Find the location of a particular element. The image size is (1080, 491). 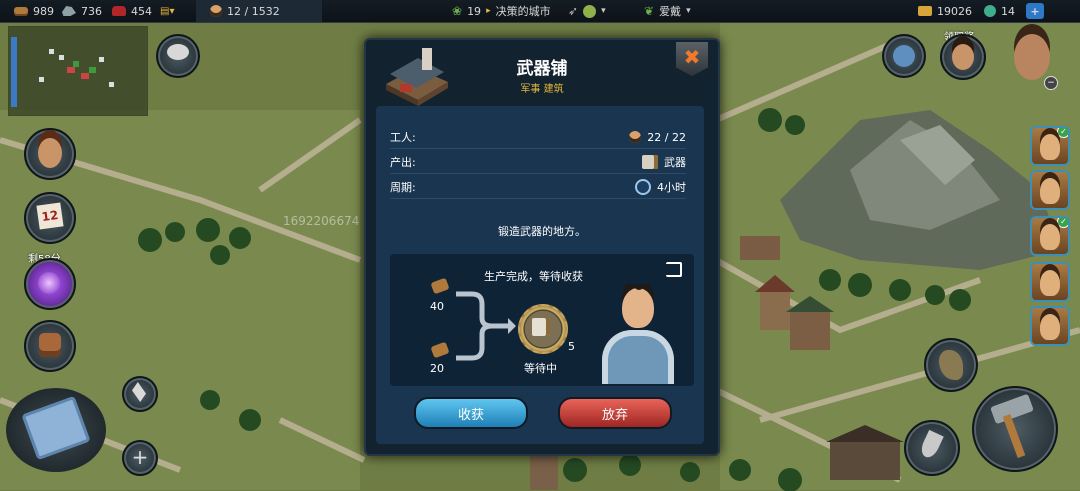

wood-resource: 989 is located at coordinates (34, 11).